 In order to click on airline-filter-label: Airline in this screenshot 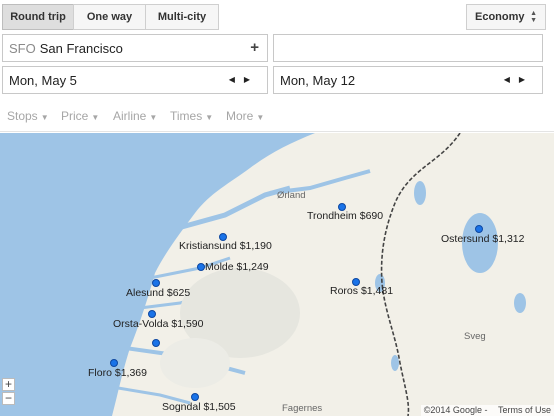, I will do `click(130, 116)`.